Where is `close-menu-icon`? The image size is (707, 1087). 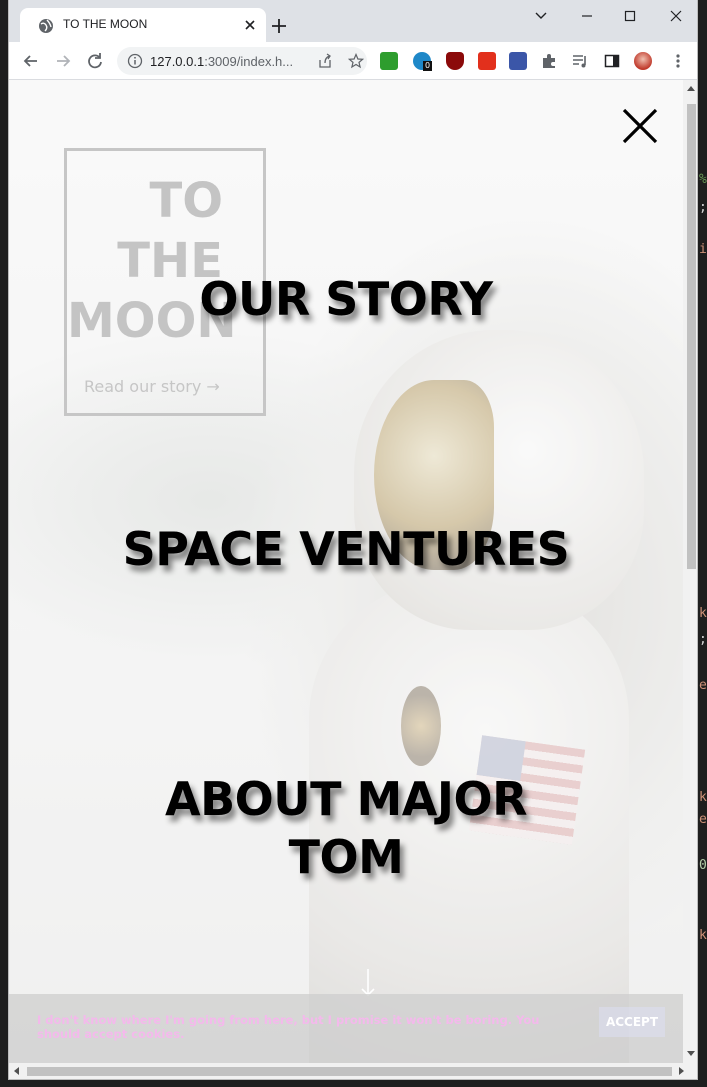
close-menu-icon is located at coordinates (640, 126).